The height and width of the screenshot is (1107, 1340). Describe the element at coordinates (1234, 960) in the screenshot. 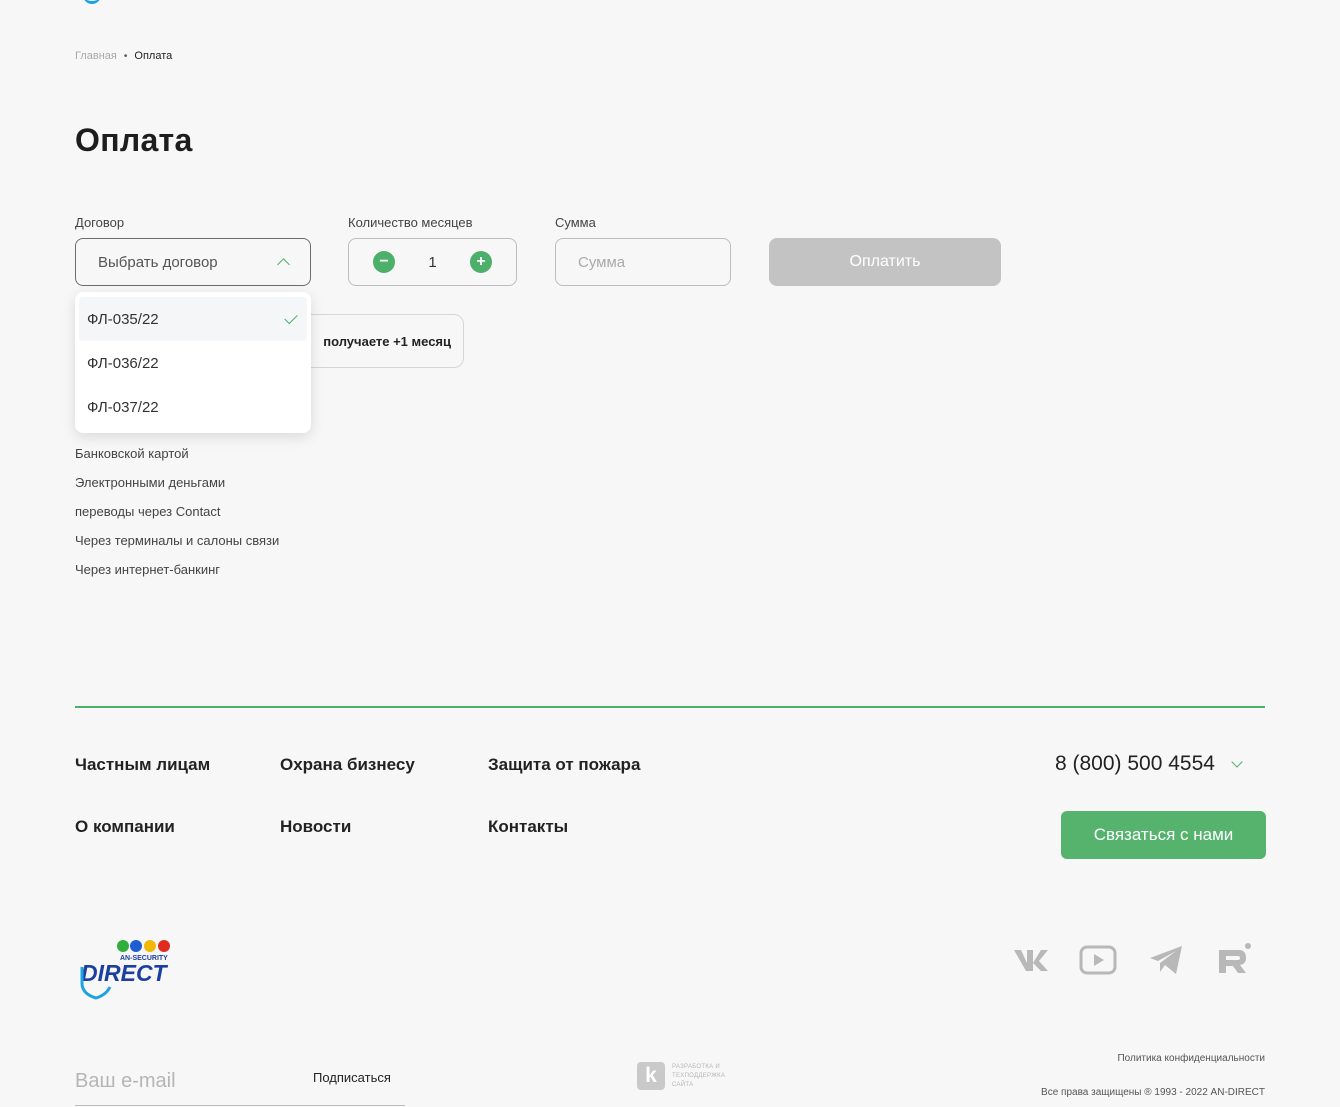

I see `rutube-icon` at that location.